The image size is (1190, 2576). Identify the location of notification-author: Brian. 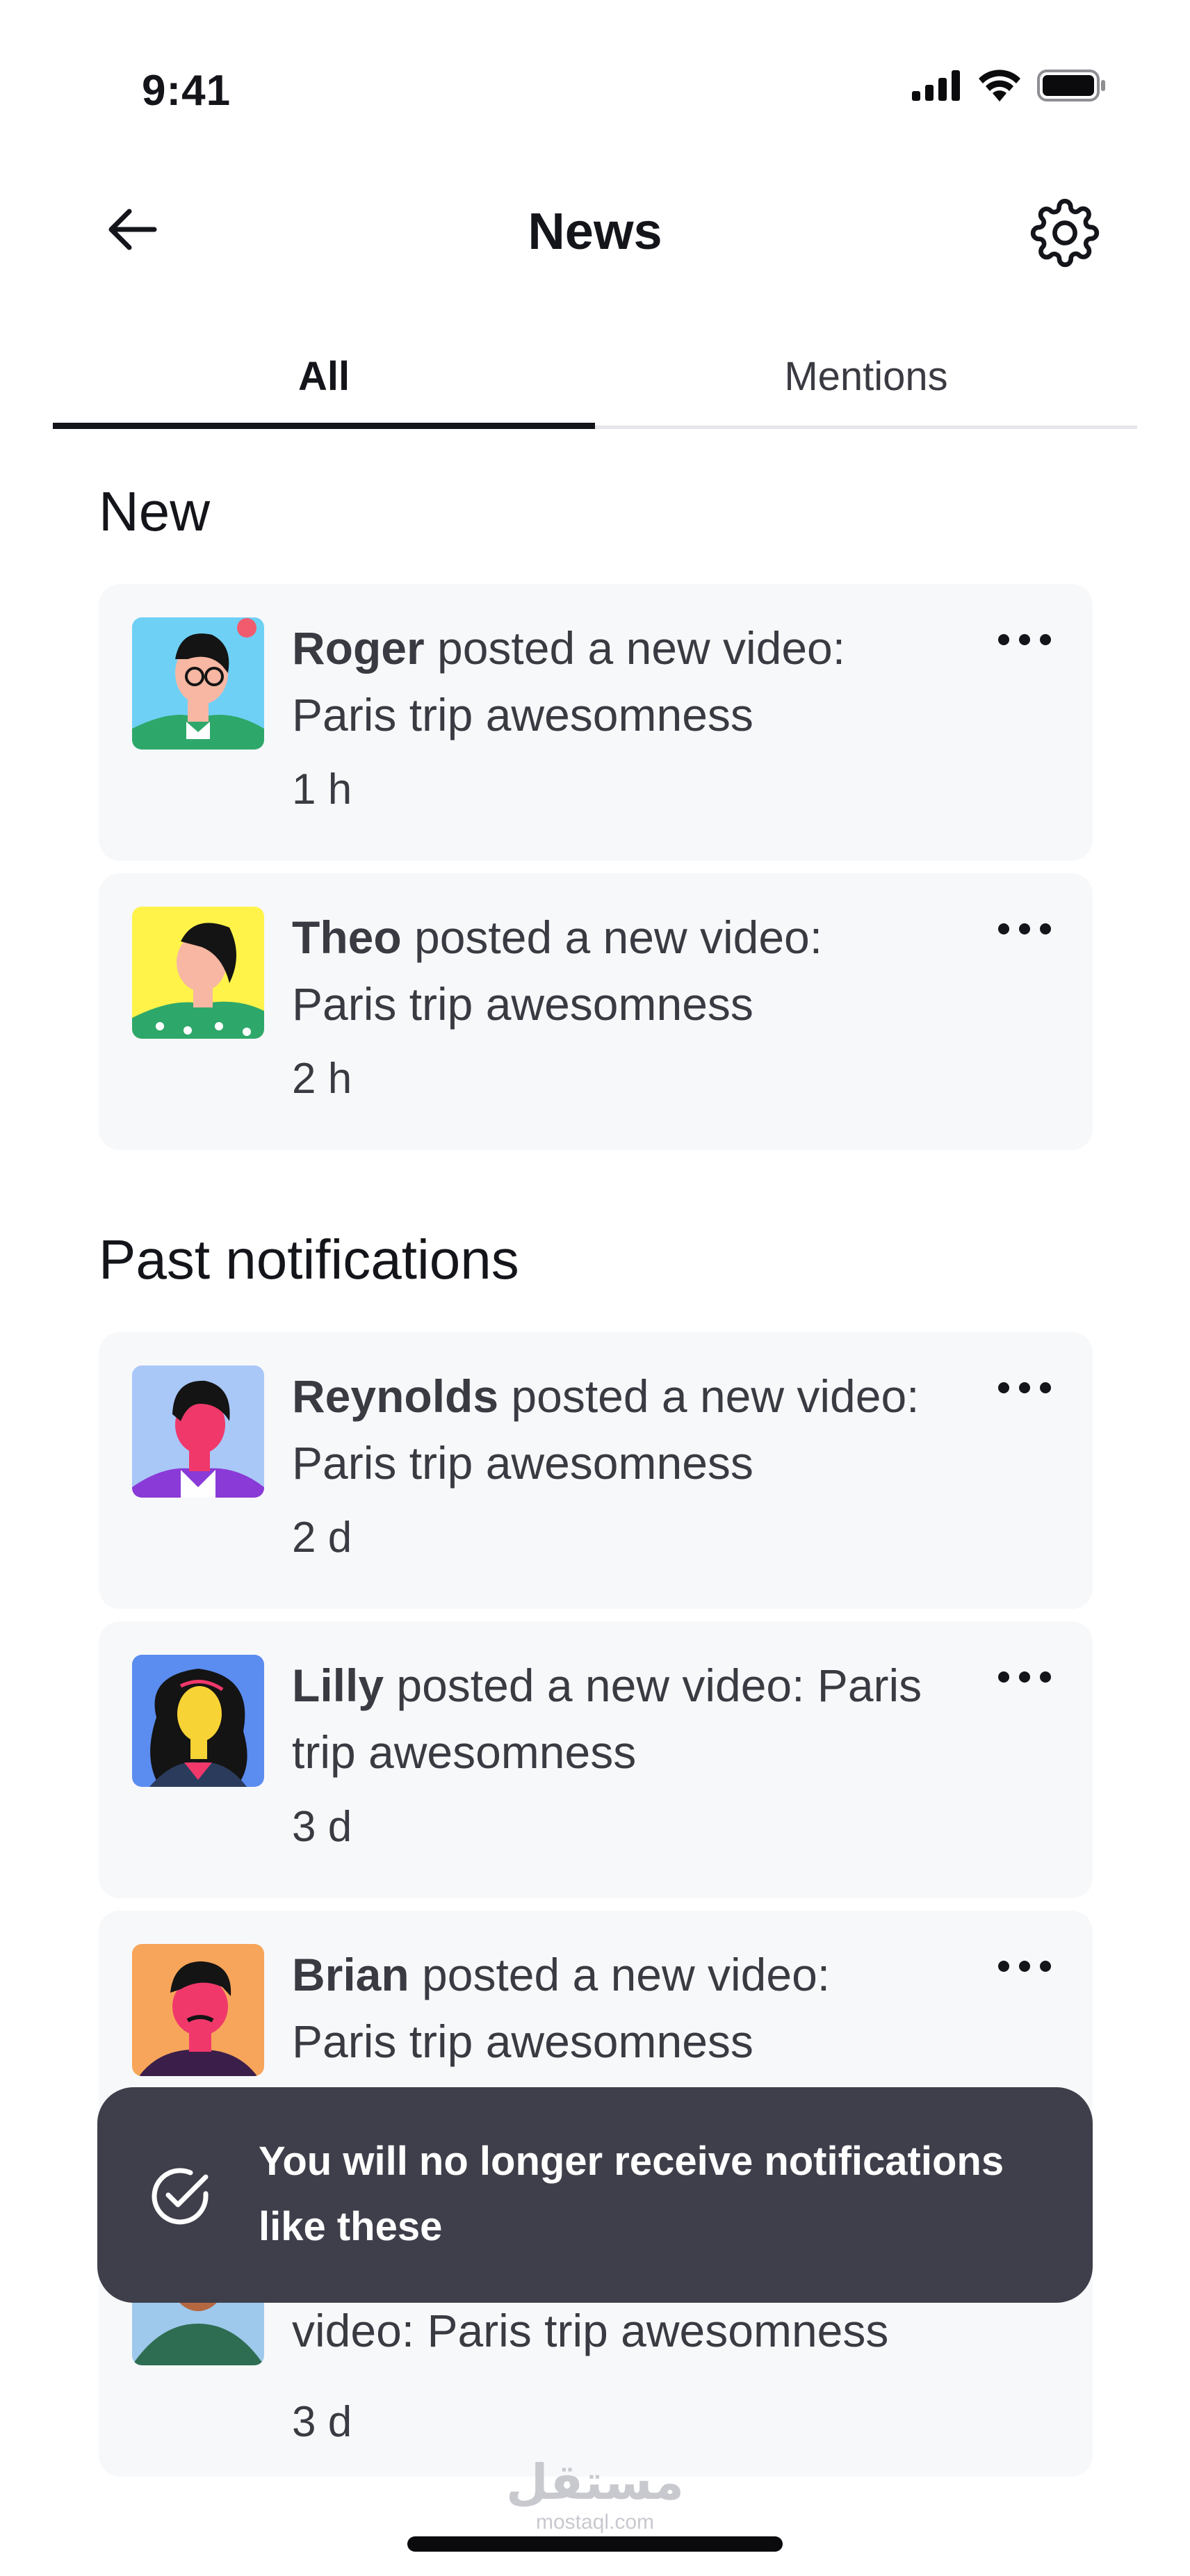
(350, 1974).